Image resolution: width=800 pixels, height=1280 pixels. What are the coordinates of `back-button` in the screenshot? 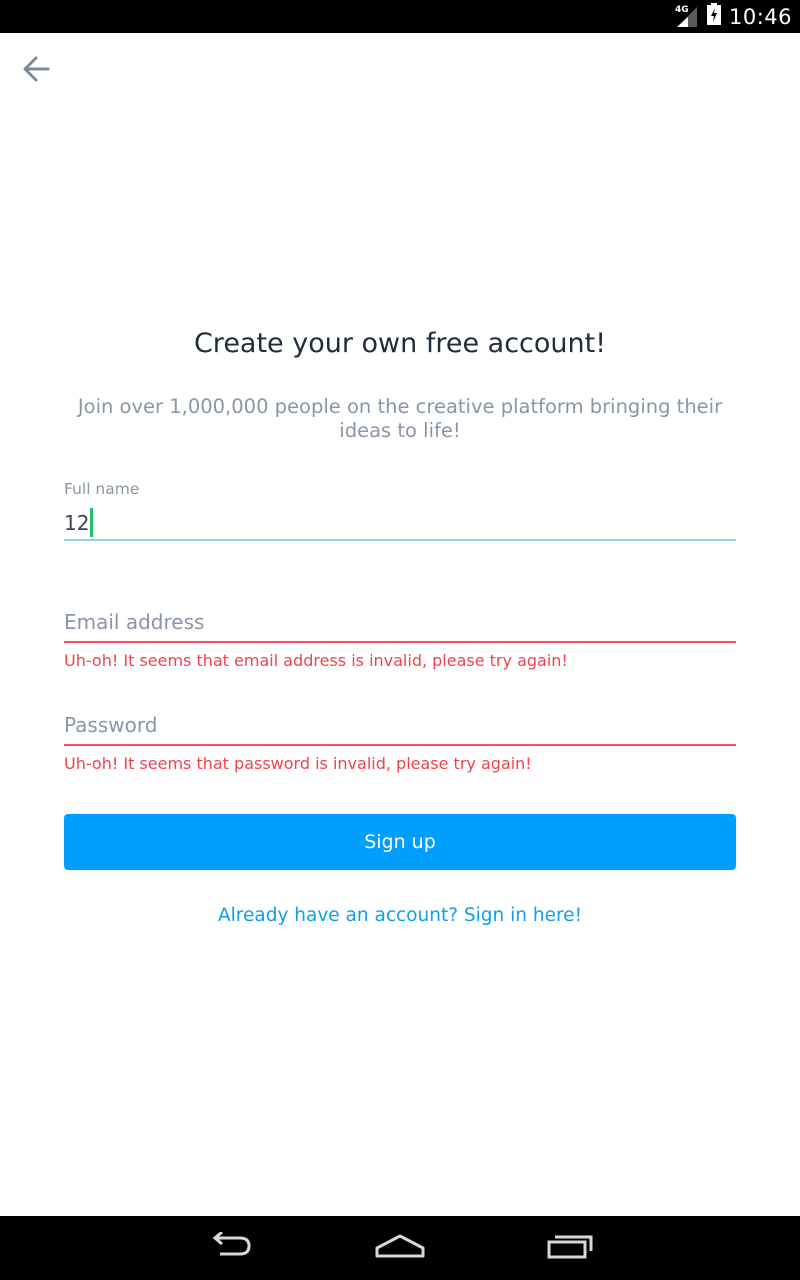 It's located at (36, 71).